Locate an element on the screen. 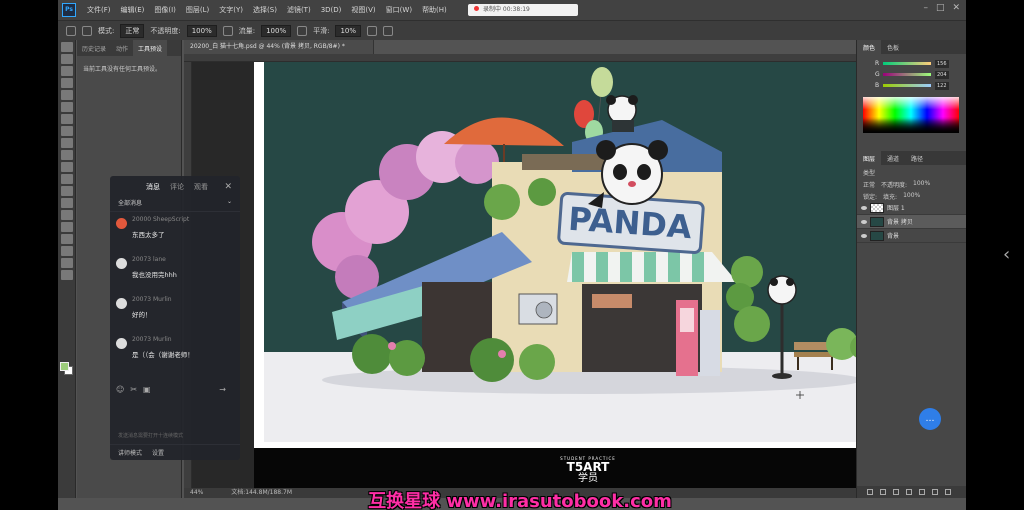 The height and width of the screenshot is (510, 1024). slider-blue: B 122 is located at coordinates (911, 85).